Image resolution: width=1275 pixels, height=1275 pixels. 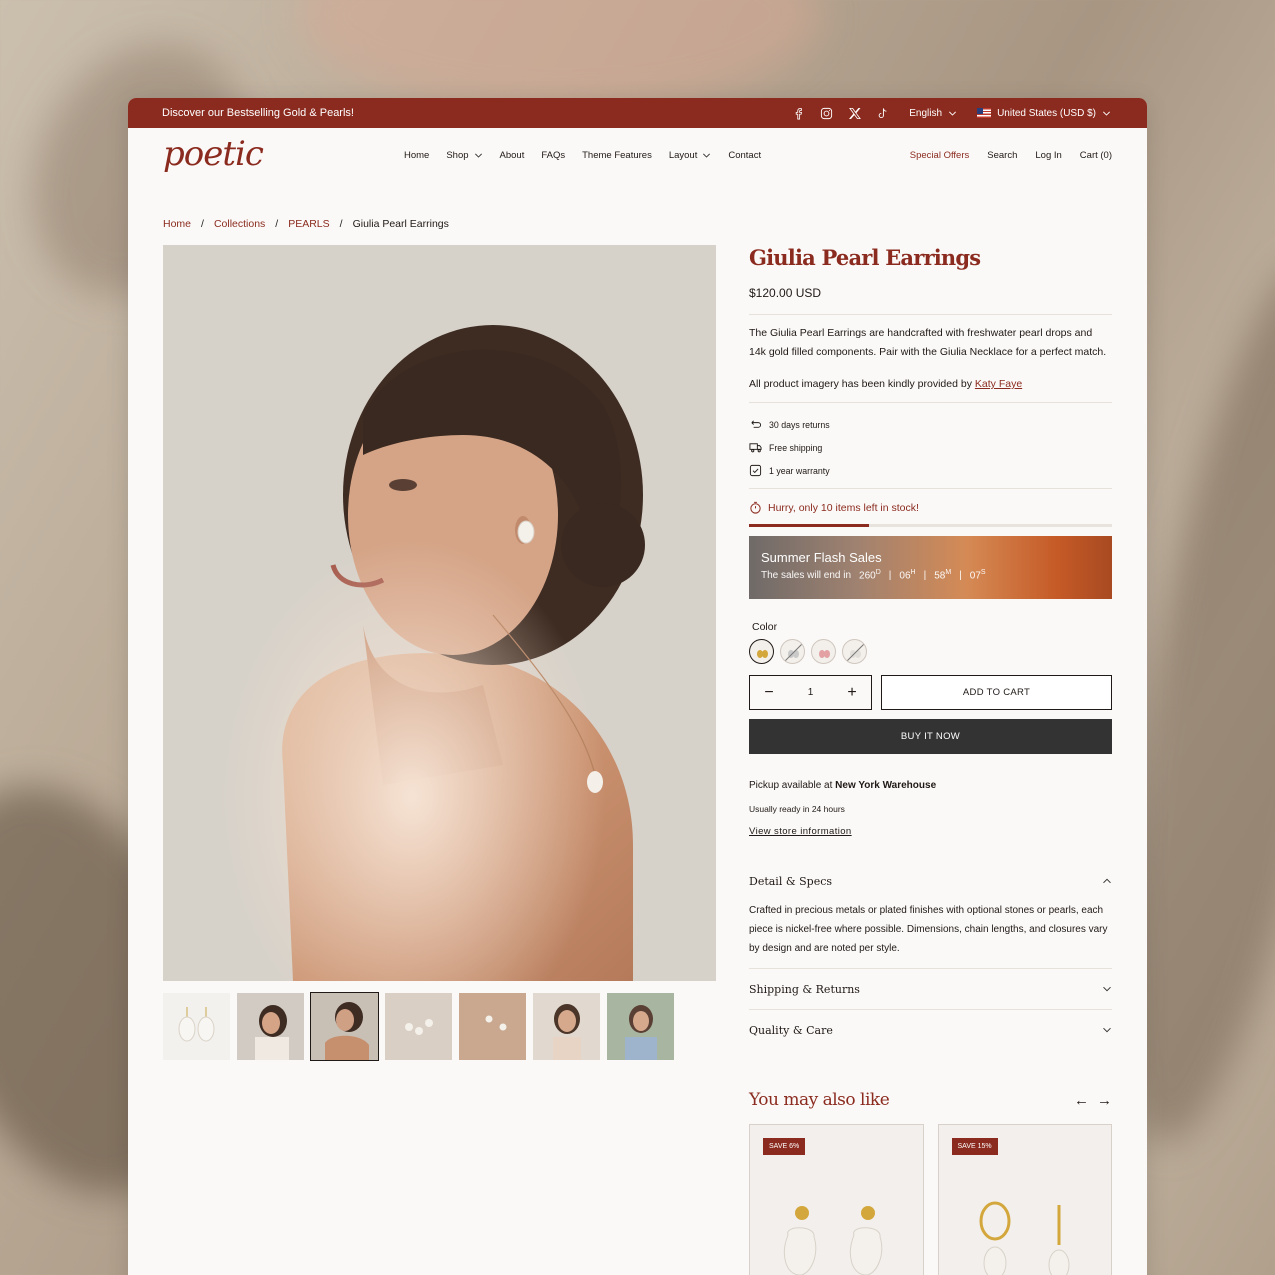 What do you see at coordinates (1044, 113) in the screenshot?
I see `region-selector: United States (USD $)` at bounding box center [1044, 113].